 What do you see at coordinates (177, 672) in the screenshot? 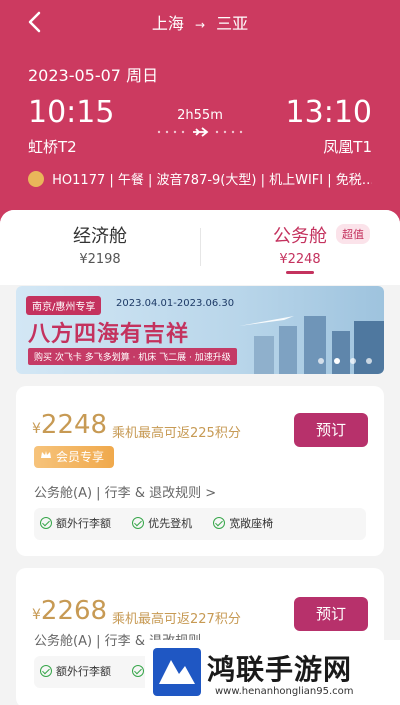
I see `watermark-logo-icon` at bounding box center [177, 672].